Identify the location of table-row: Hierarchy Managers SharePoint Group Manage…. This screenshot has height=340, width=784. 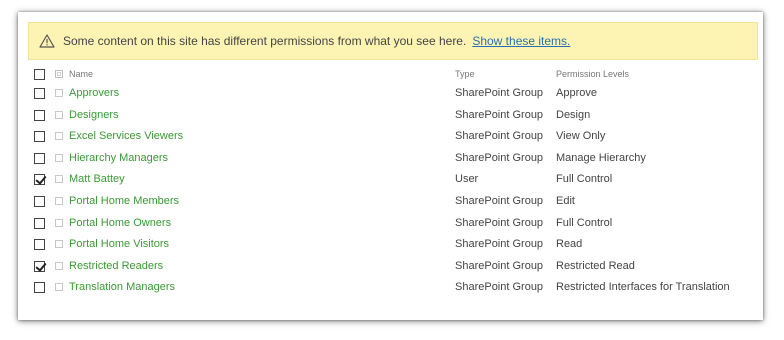
(390, 160).